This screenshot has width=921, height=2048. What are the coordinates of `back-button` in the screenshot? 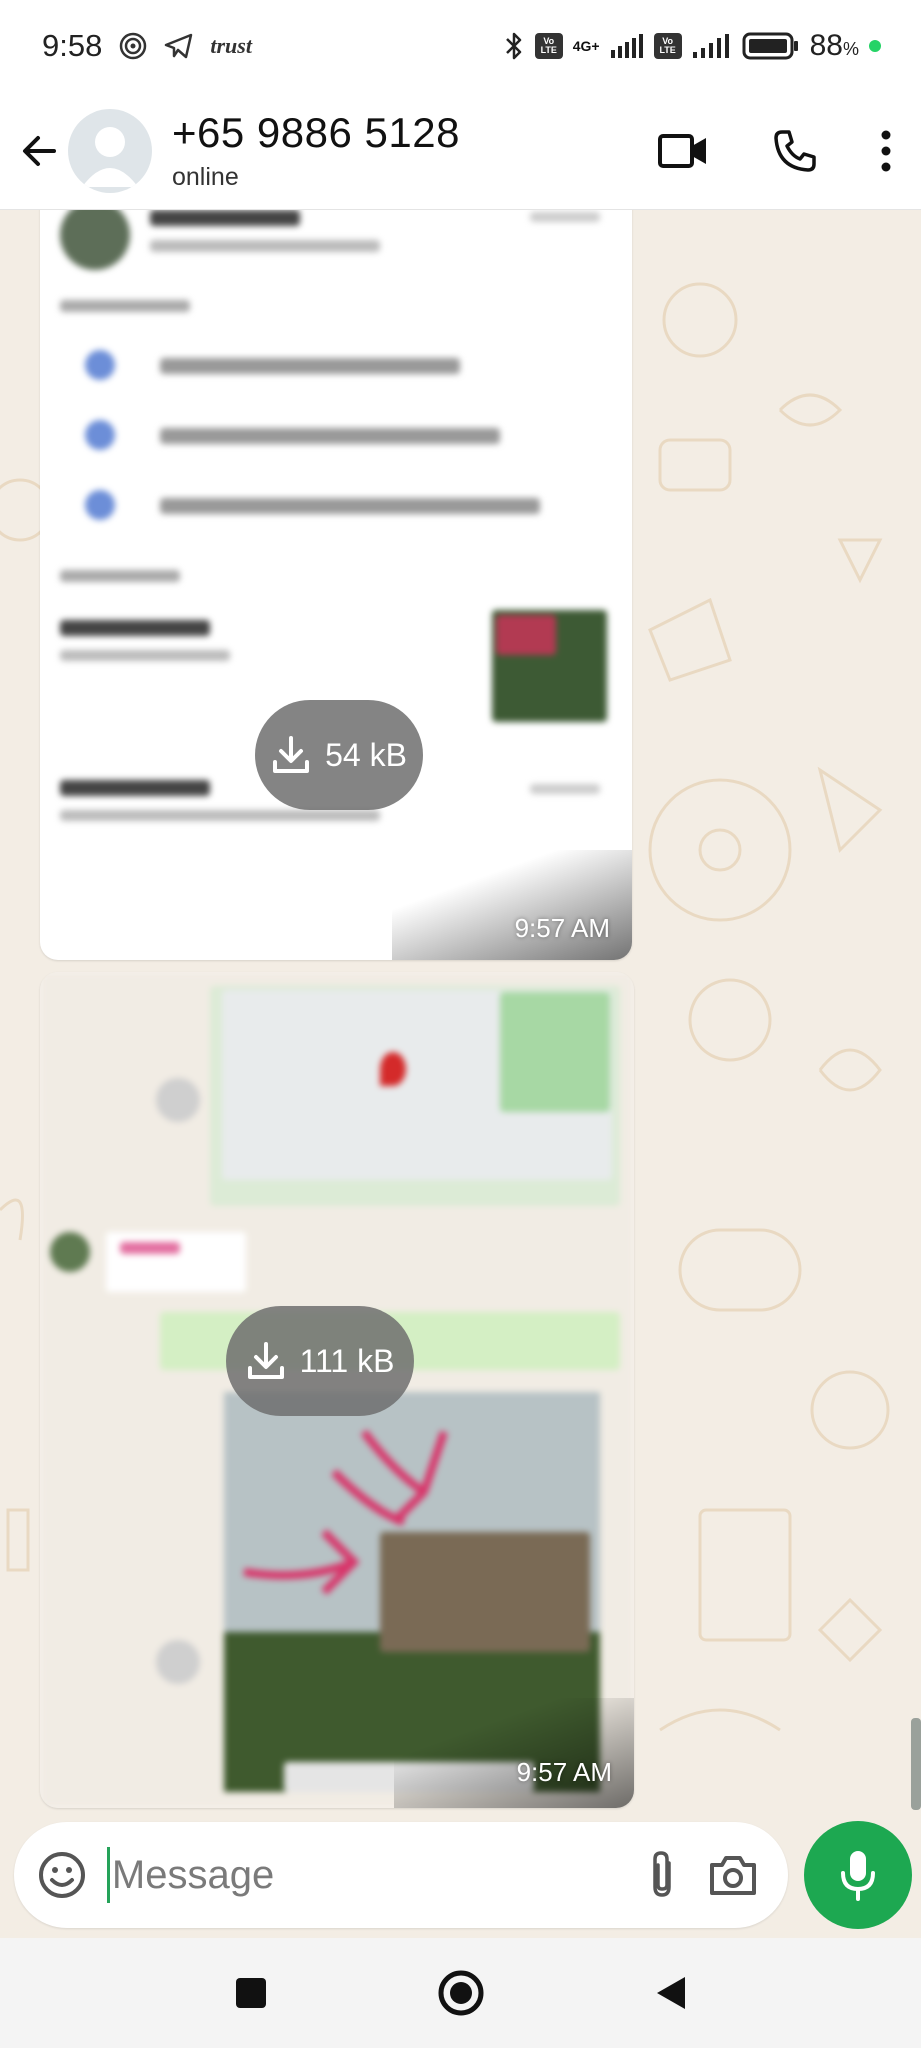 It's located at (39, 151).